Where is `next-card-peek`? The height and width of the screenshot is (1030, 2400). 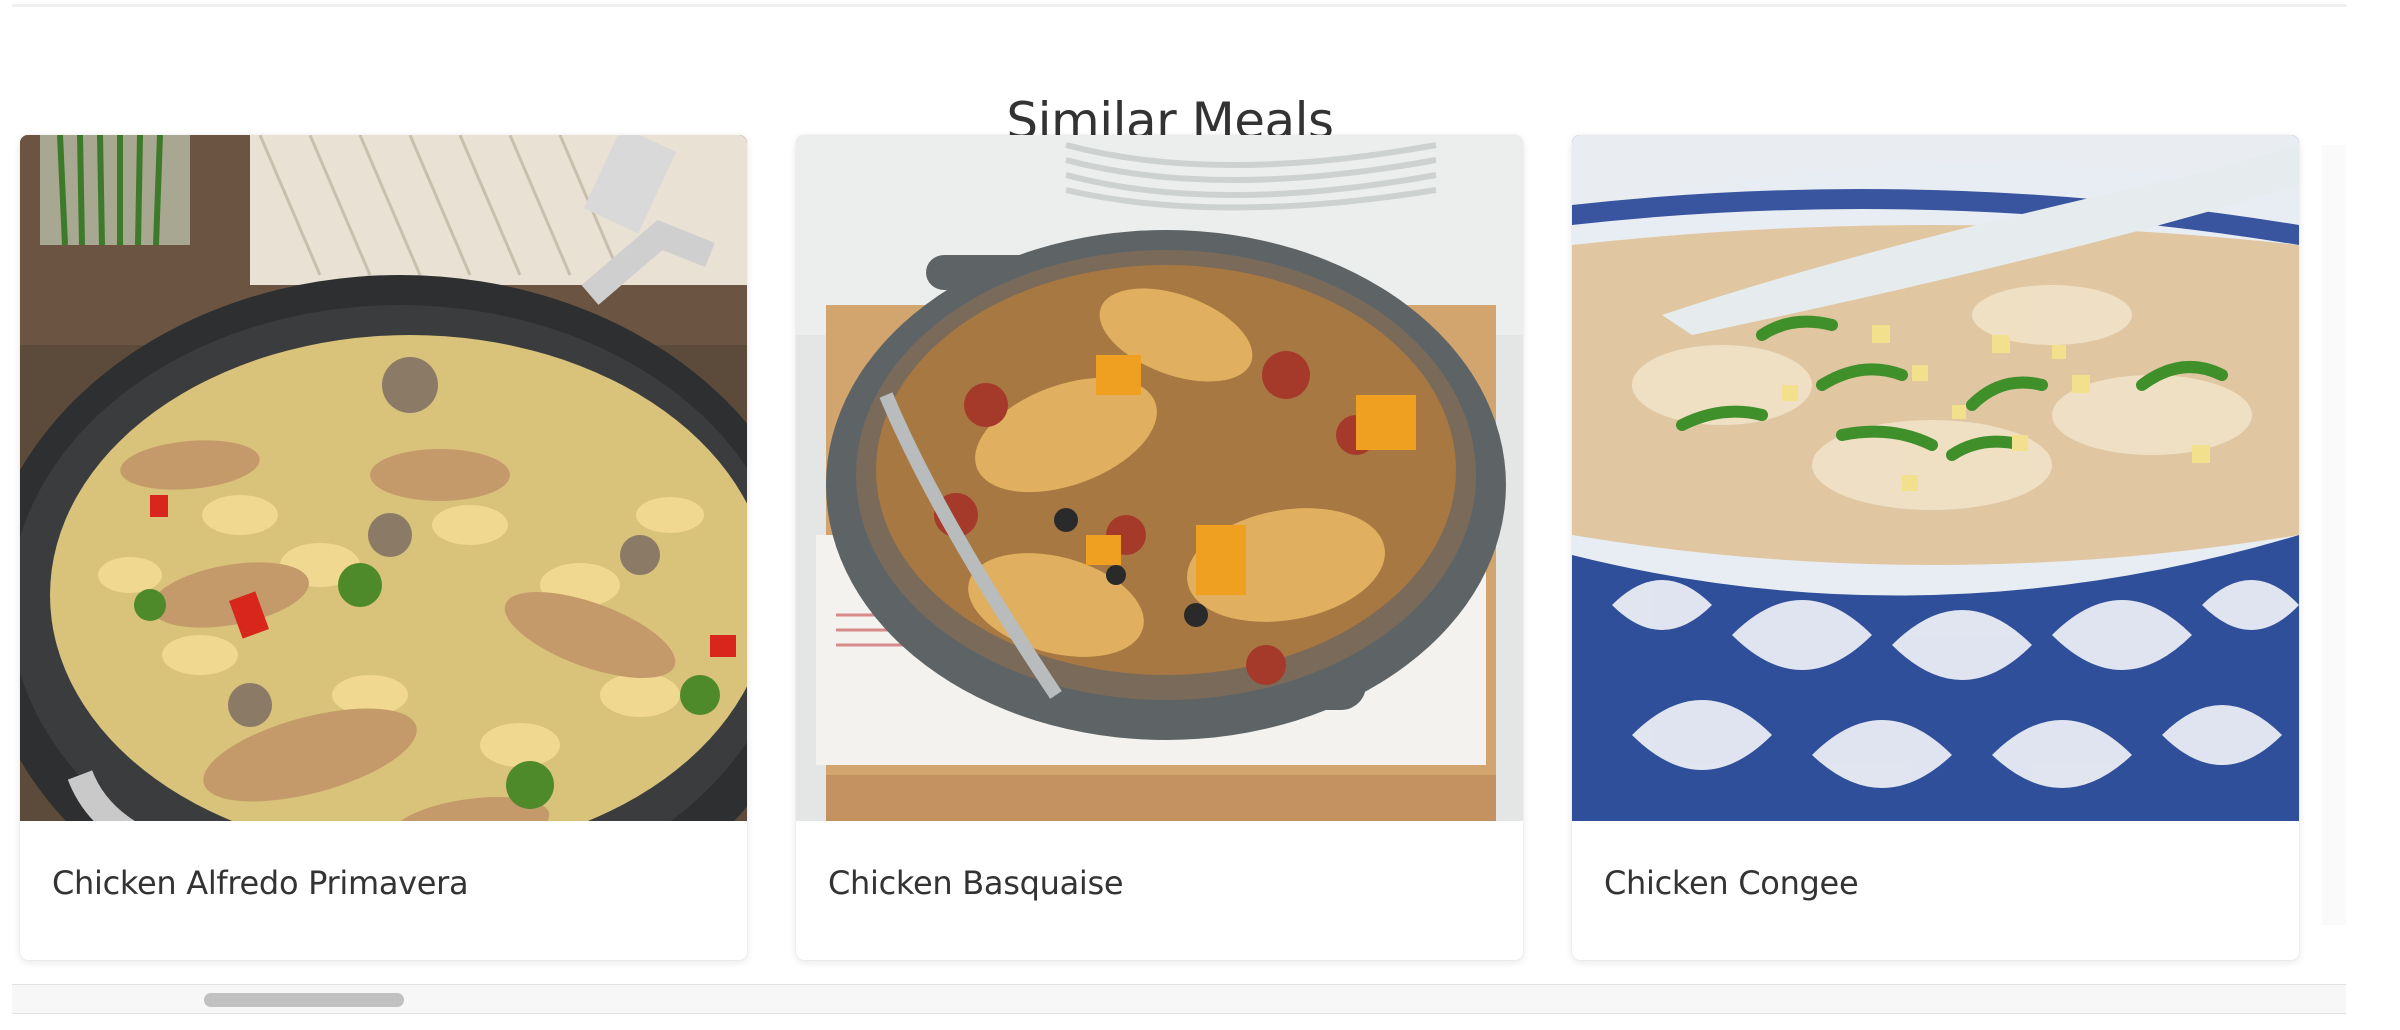
next-card-peek is located at coordinates (2334, 535).